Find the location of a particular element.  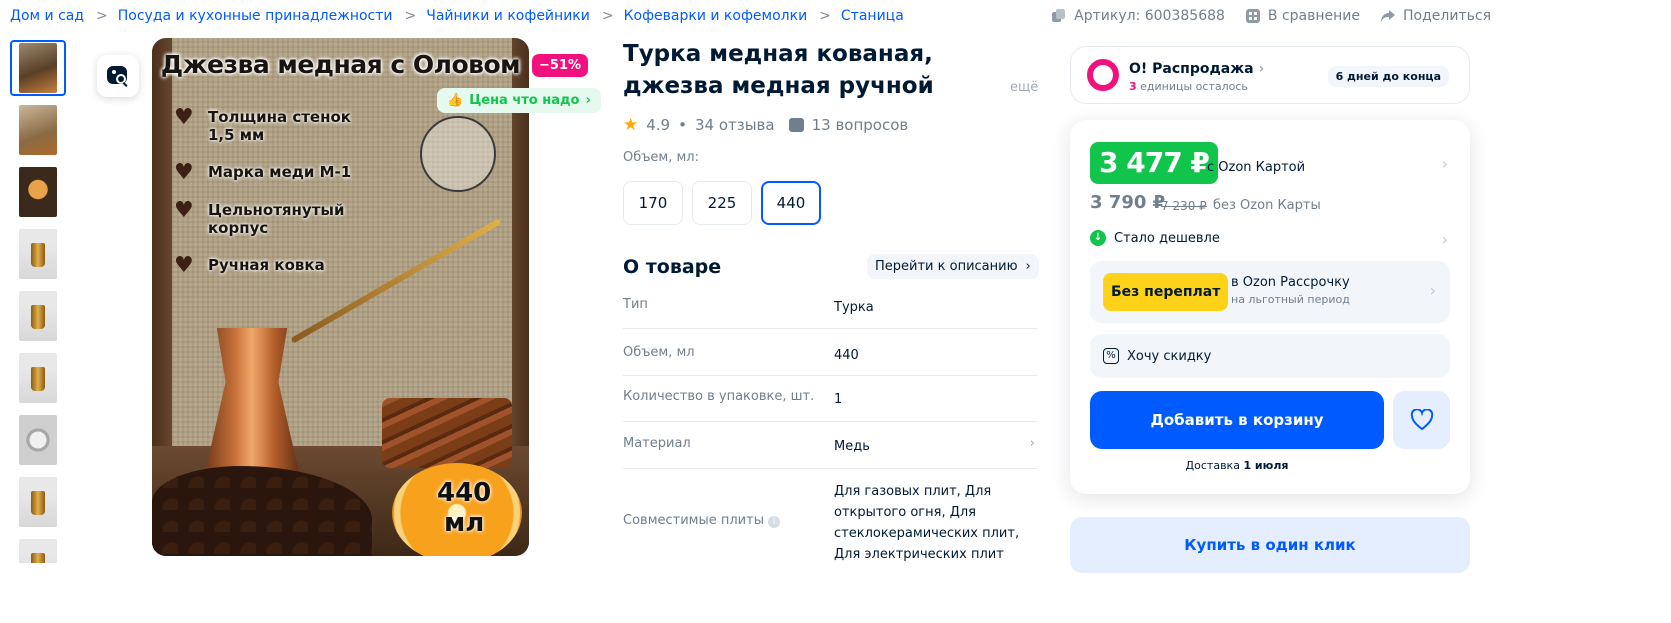

price-with-card-caption: с Ozon Картой is located at coordinates (1256, 167).